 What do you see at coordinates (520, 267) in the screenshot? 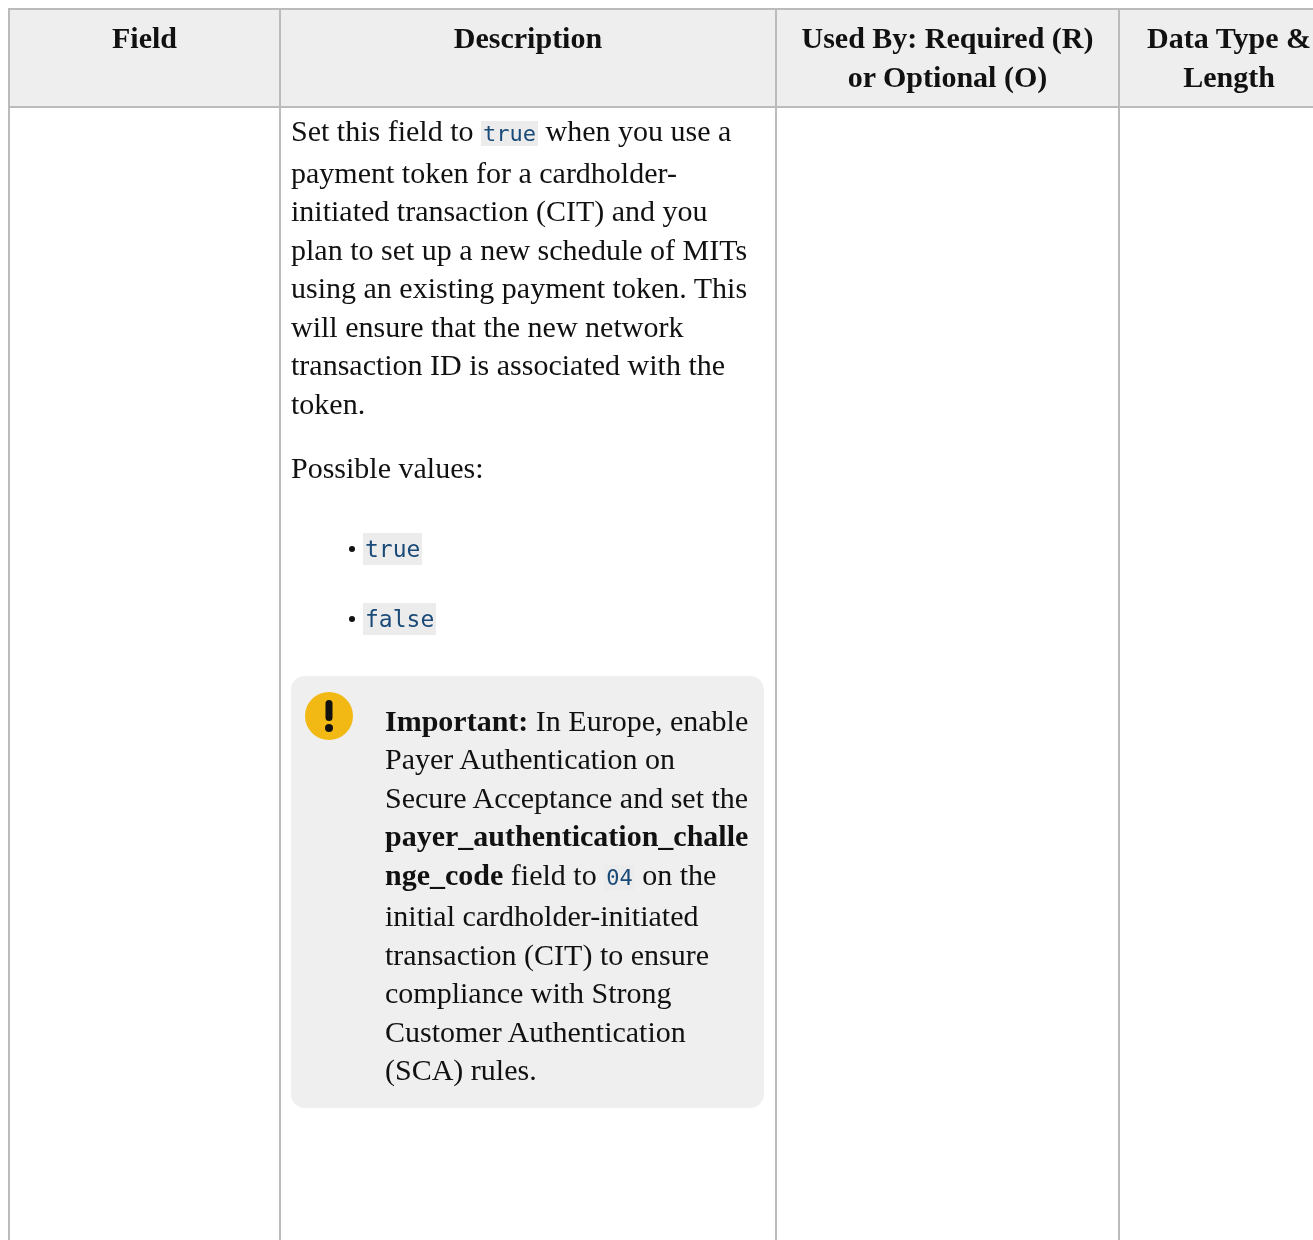
I see `description-text: Set this field to true when you use a payment token for a cardholder-initiated transaction (CIT) and you plan to set up a new schedule of MITs using an existing payment token. This will ensure that the new network transaction ID is associated with the token.` at bounding box center [520, 267].